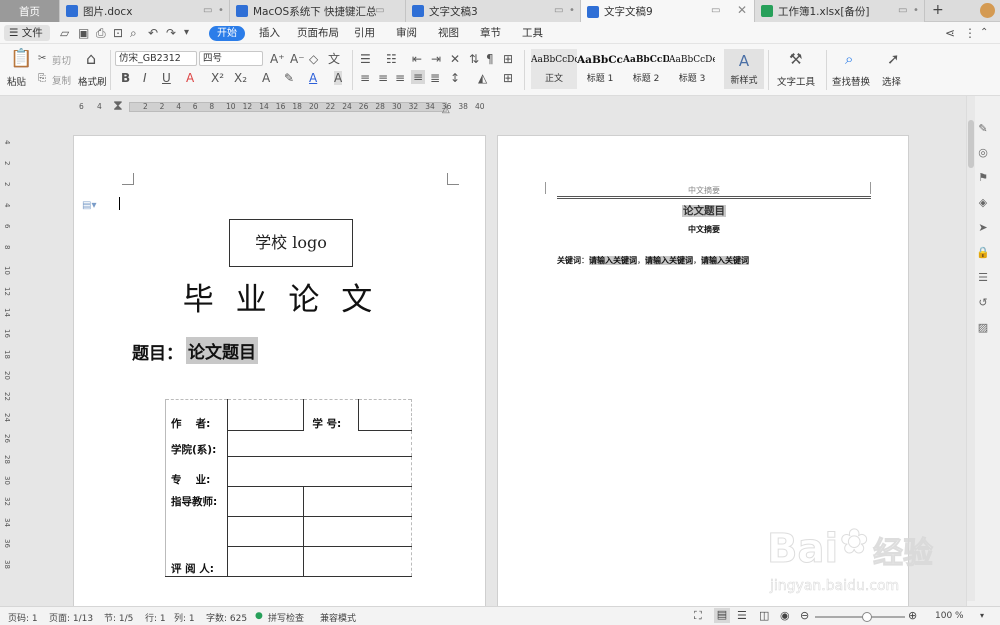  What do you see at coordinates (891, 81) in the screenshot?
I see `select-button: 选择` at bounding box center [891, 81].